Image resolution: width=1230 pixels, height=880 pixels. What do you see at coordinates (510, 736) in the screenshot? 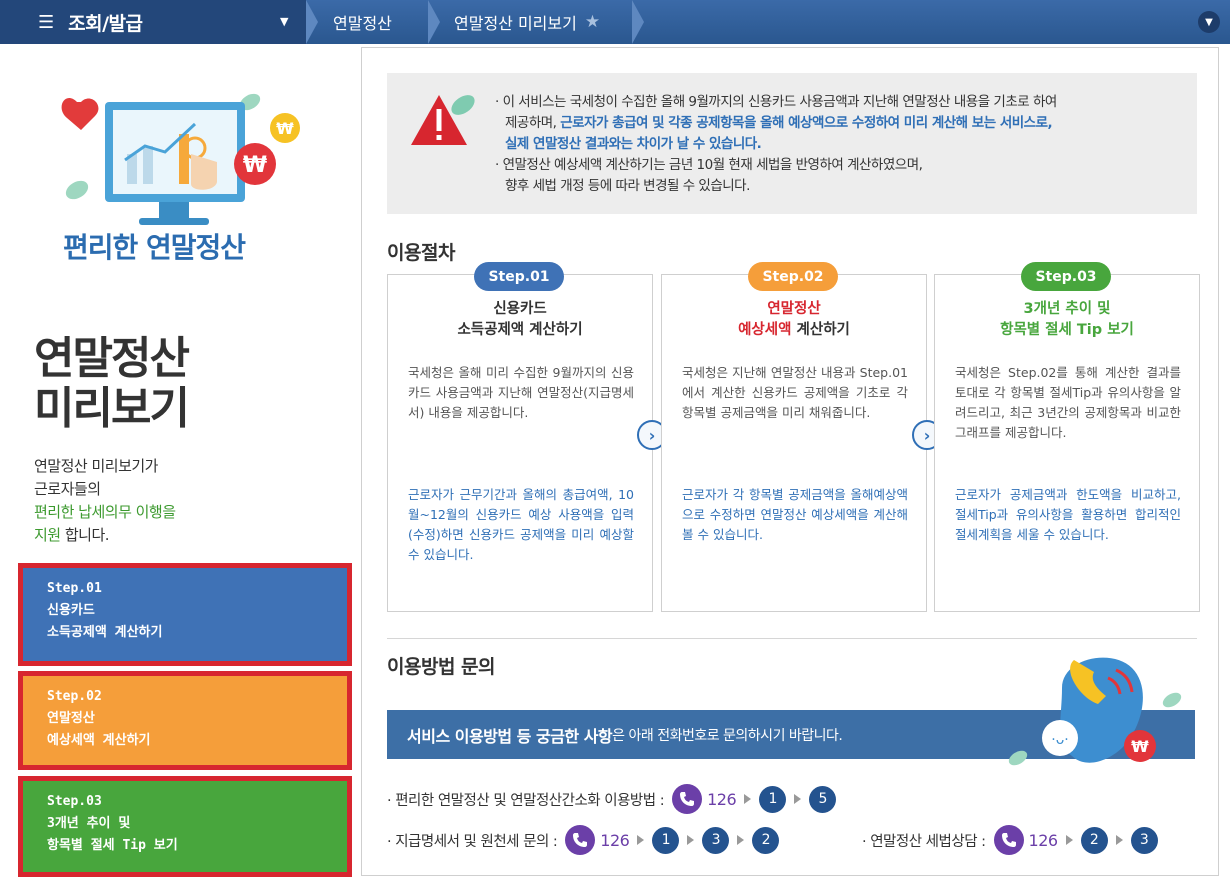
I see `banner-highlight: 서비스 이용방법 등 궁금한 사항` at bounding box center [510, 736].